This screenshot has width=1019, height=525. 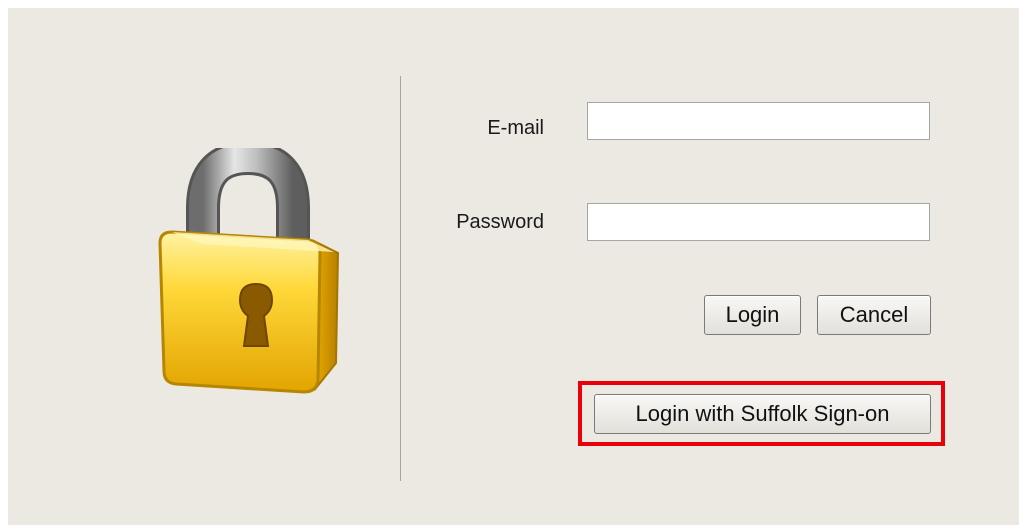 What do you see at coordinates (758, 121) in the screenshot?
I see `email-field` at bounding box center [758, 121].